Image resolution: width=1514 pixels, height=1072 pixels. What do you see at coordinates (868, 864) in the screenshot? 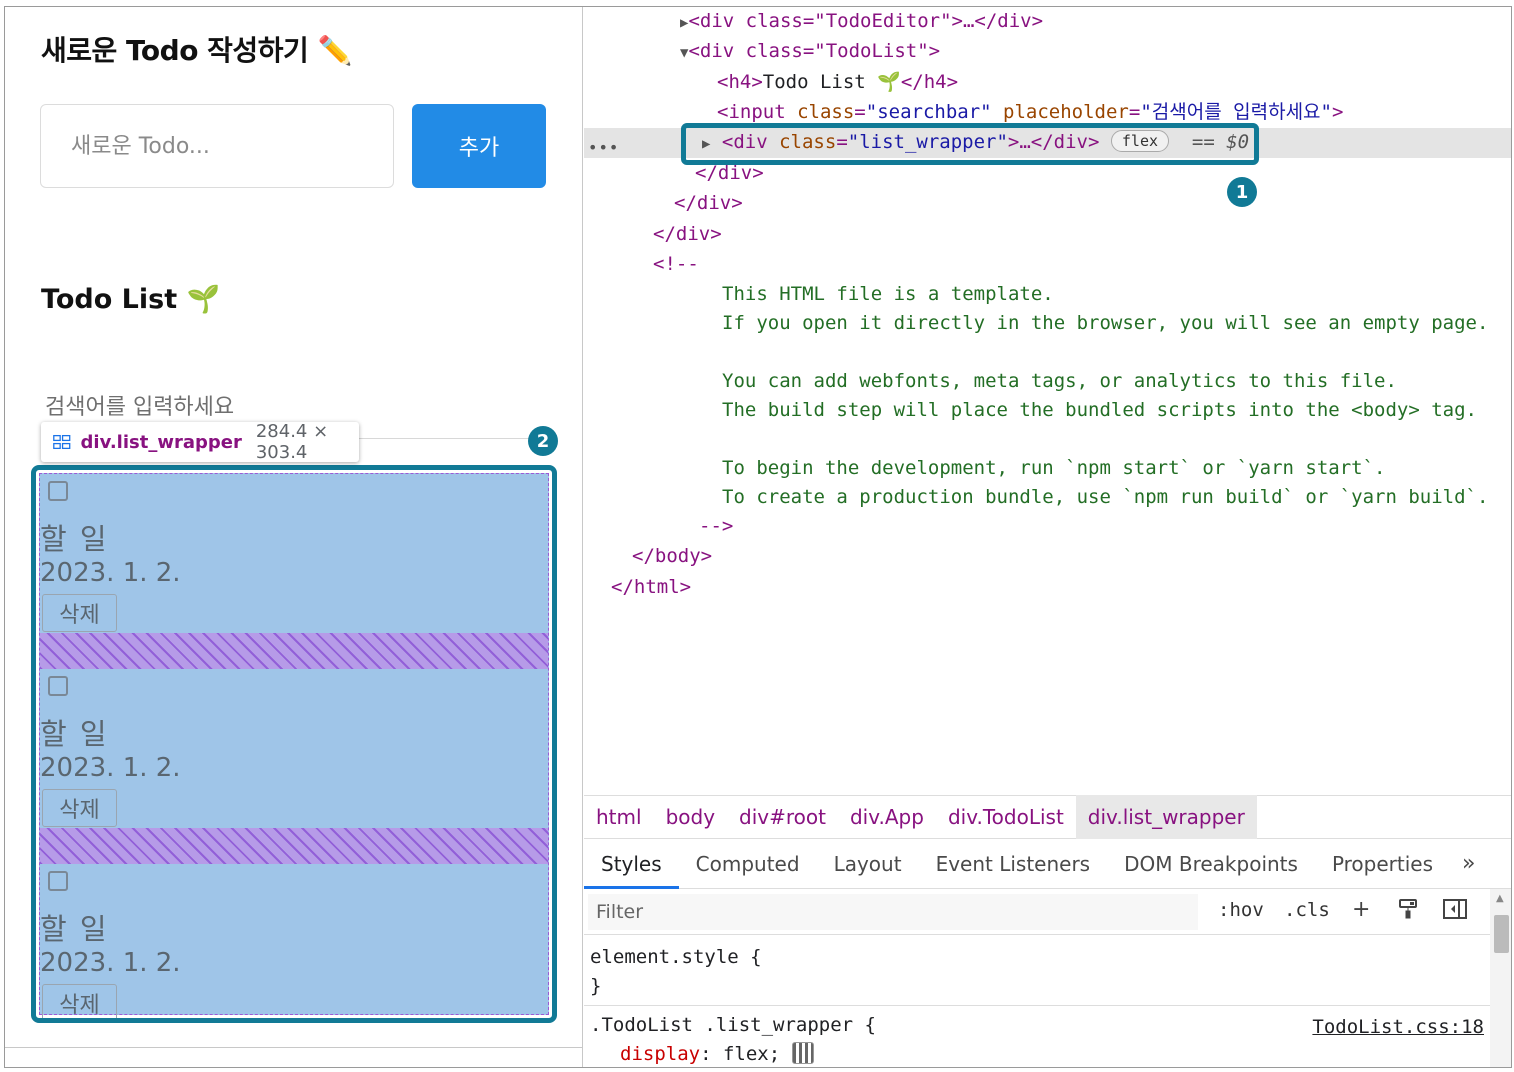
I see `tab-layout: Layout` at bounding box center [868, 864].